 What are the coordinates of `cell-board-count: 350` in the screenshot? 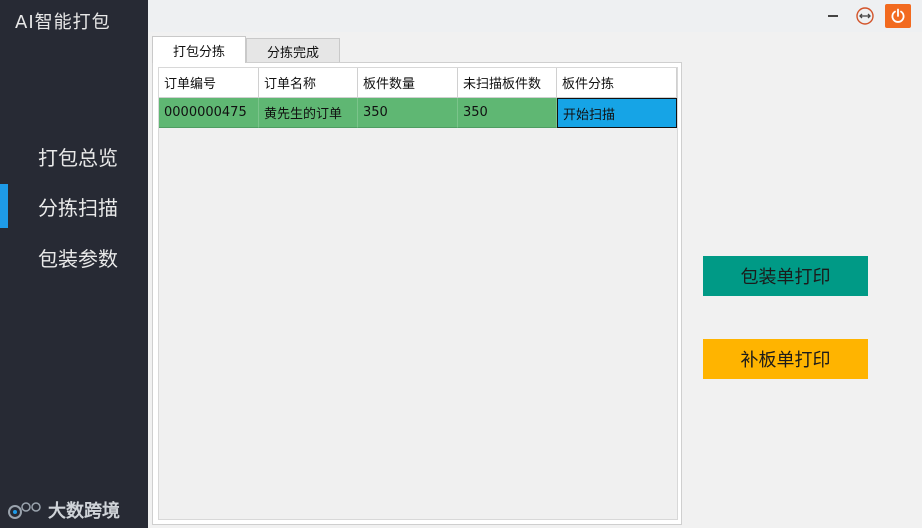 It's located at (408, 113).